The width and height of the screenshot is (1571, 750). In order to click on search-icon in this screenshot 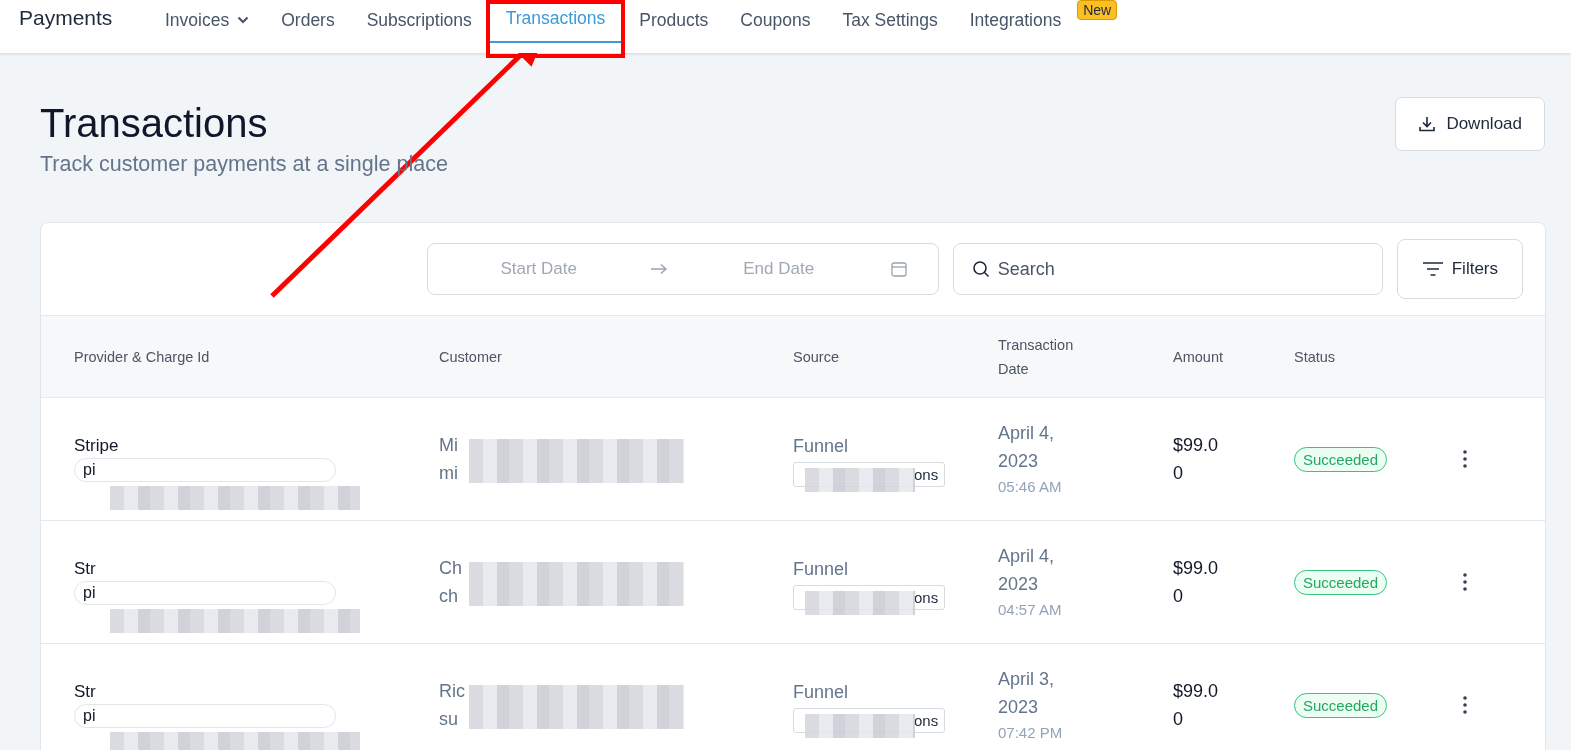, I will do `click(980, 269)`.